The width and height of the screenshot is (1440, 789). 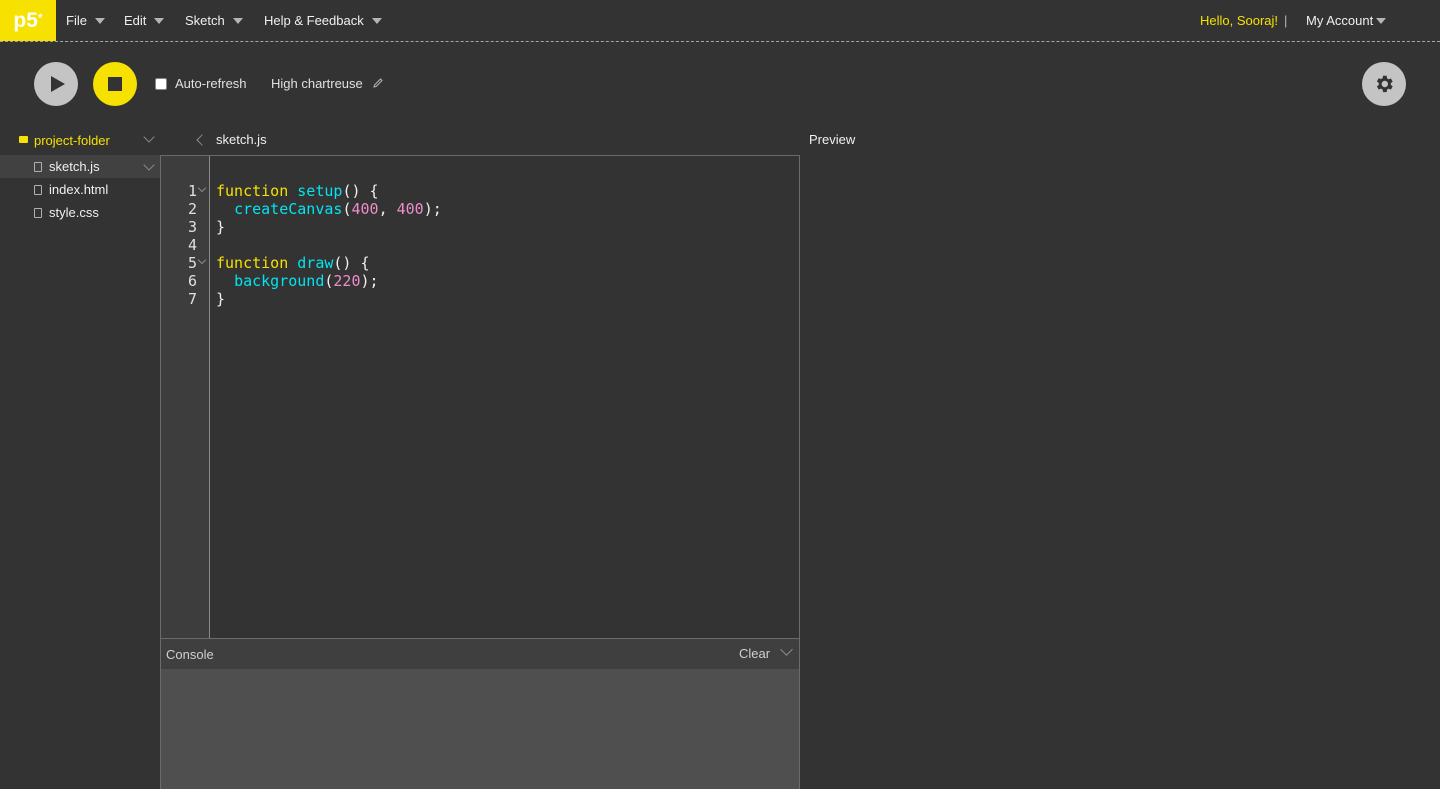 I want to click on line-number: 7, so click(x=192, y=299).